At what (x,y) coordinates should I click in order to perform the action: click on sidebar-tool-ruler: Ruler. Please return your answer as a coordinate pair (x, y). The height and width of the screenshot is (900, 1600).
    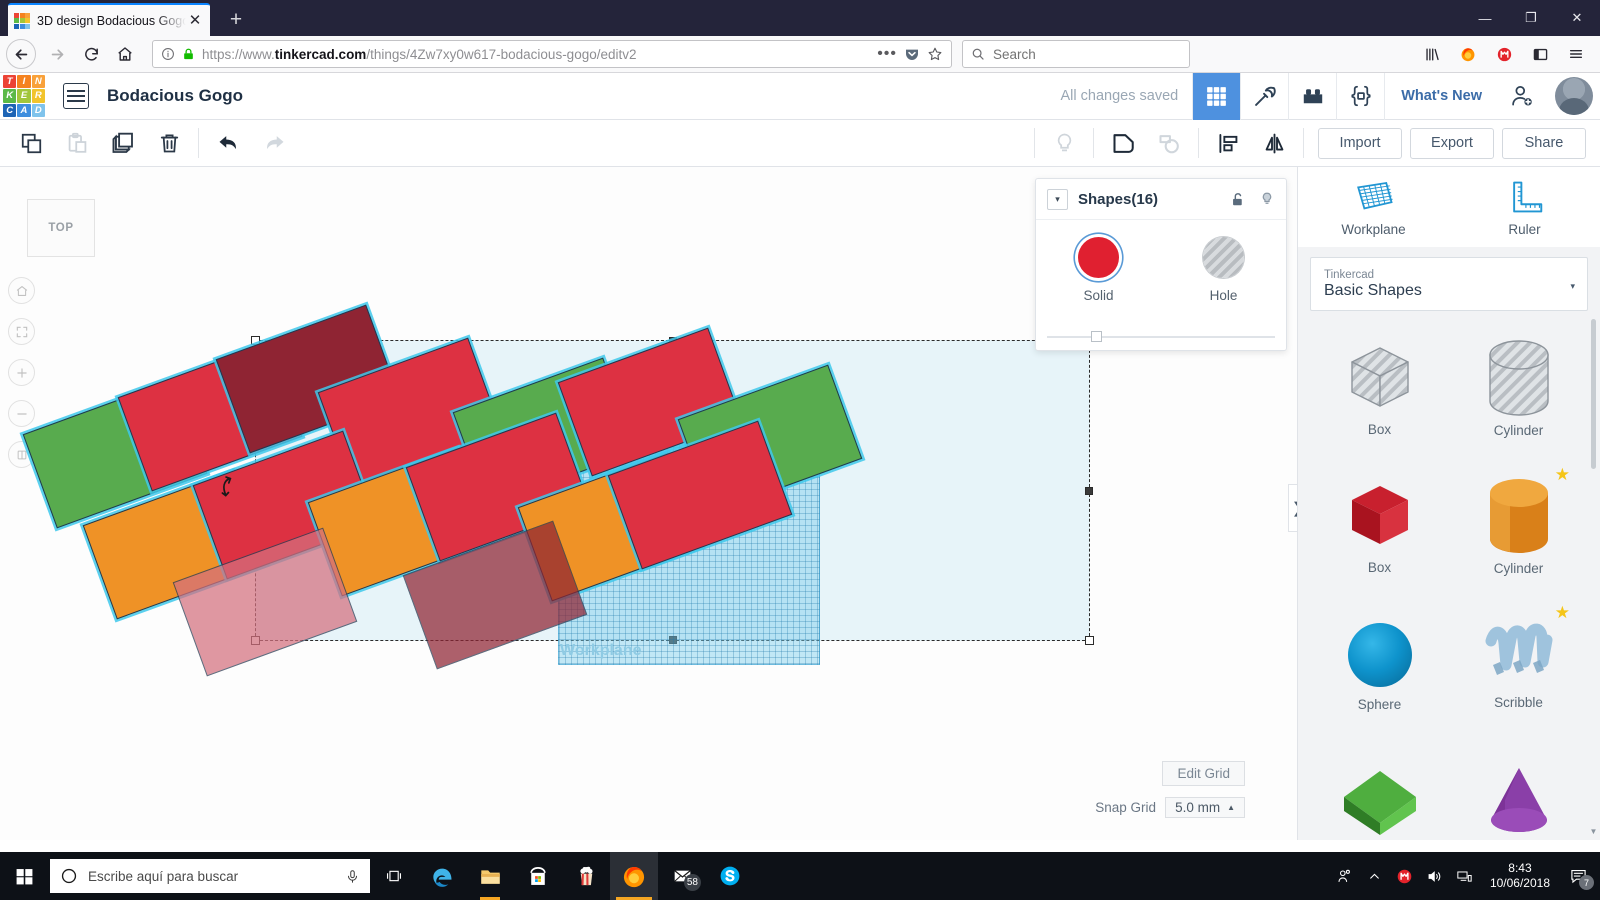
    Looking at the image, I should click on (1524, 207).